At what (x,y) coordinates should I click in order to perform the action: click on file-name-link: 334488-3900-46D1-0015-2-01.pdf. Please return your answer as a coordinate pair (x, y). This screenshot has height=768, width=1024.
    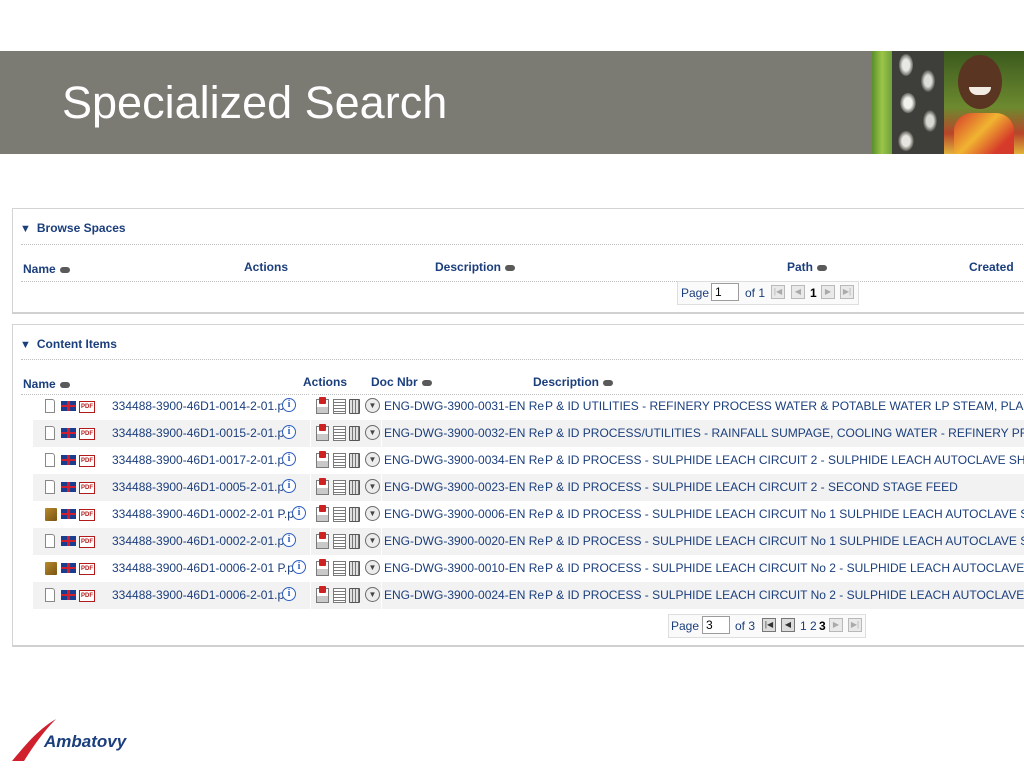
    Looking at the image, I should click on (203, 433).